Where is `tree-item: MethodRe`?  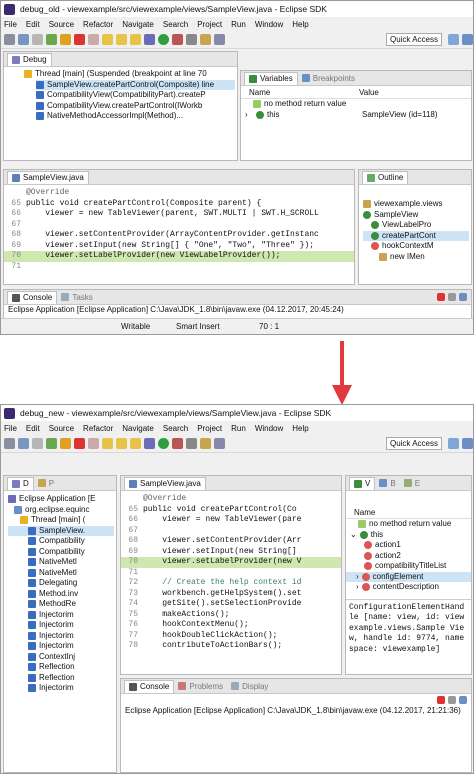
tree-item: MethodRe is located at coordinates (61, 604).